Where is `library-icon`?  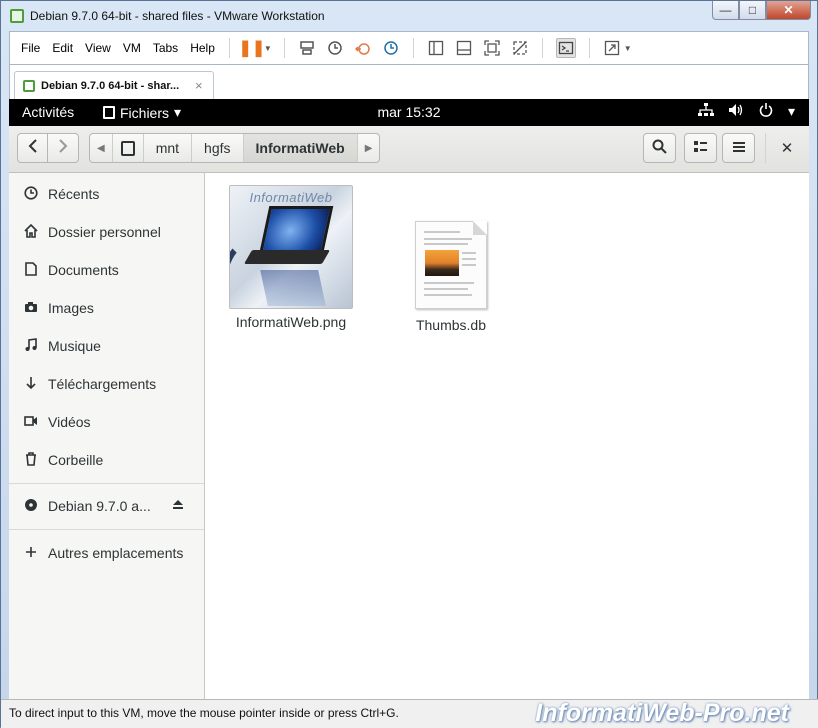
library-icon is located at coordinates (436, 48).